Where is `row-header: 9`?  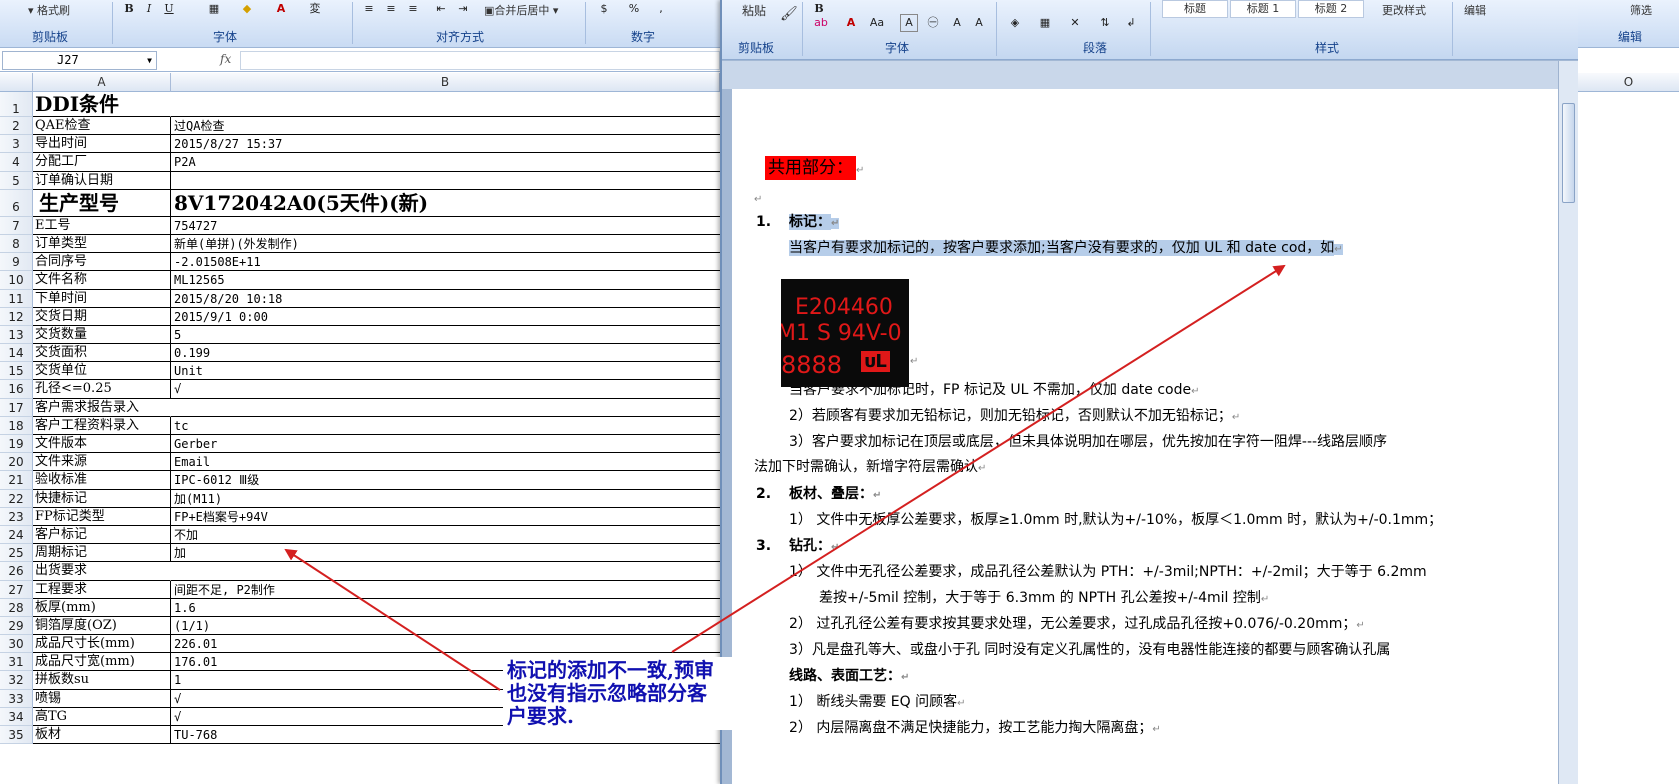
row-header: 9 is located at coordinates (16, 262).